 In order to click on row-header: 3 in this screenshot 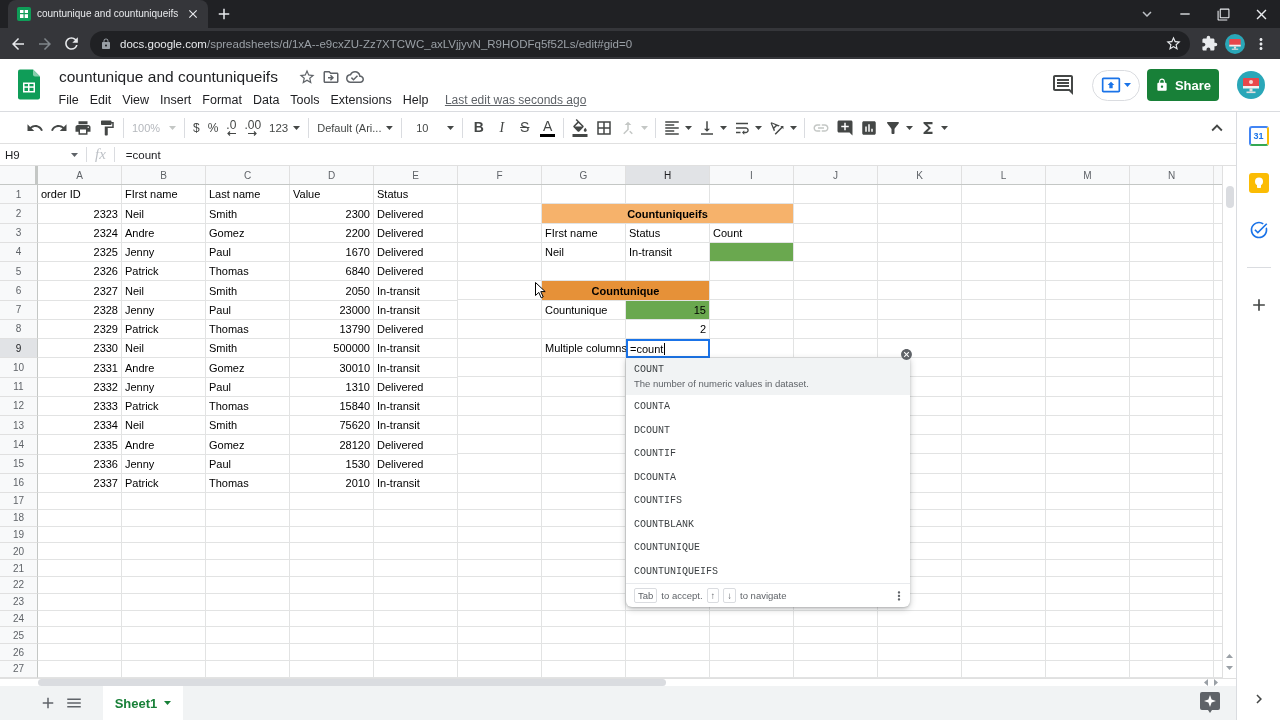, I will do `click(19, 233)`.